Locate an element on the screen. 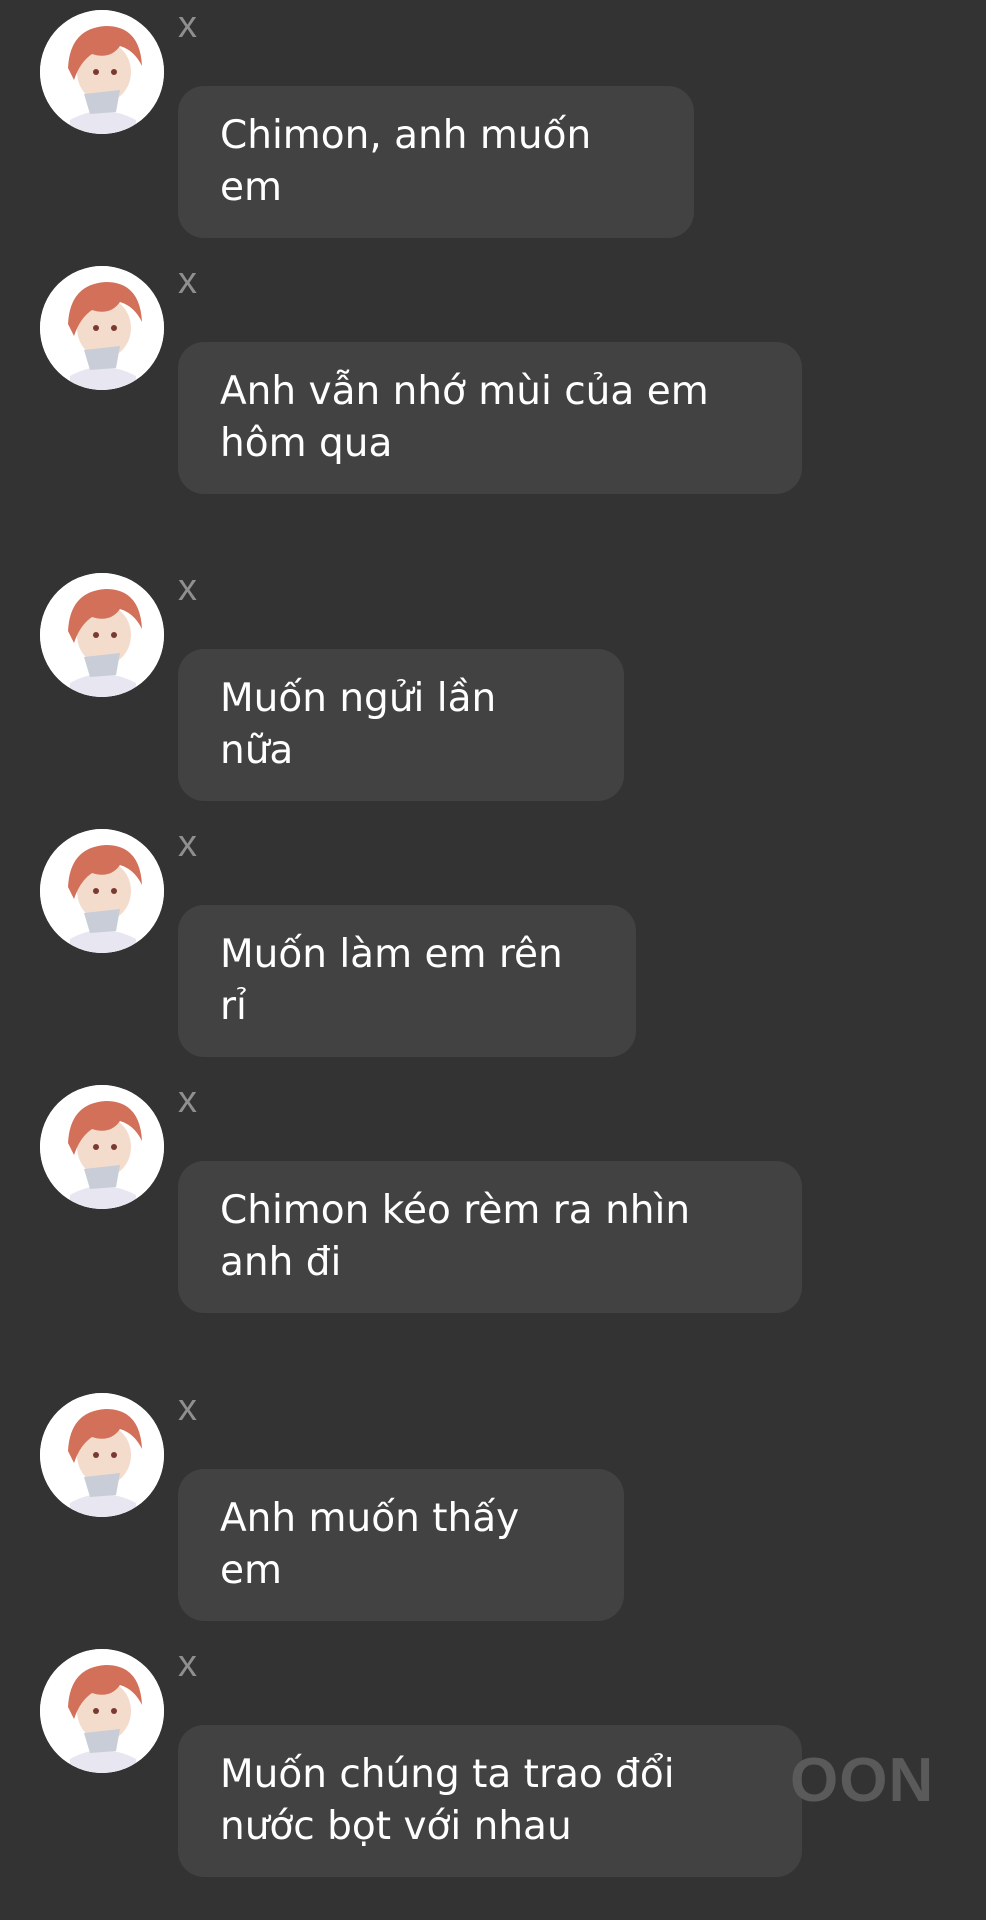  message-row: x Chimon kéo rèm ra nhìn anh đi is located at coordinates (493, 1210).